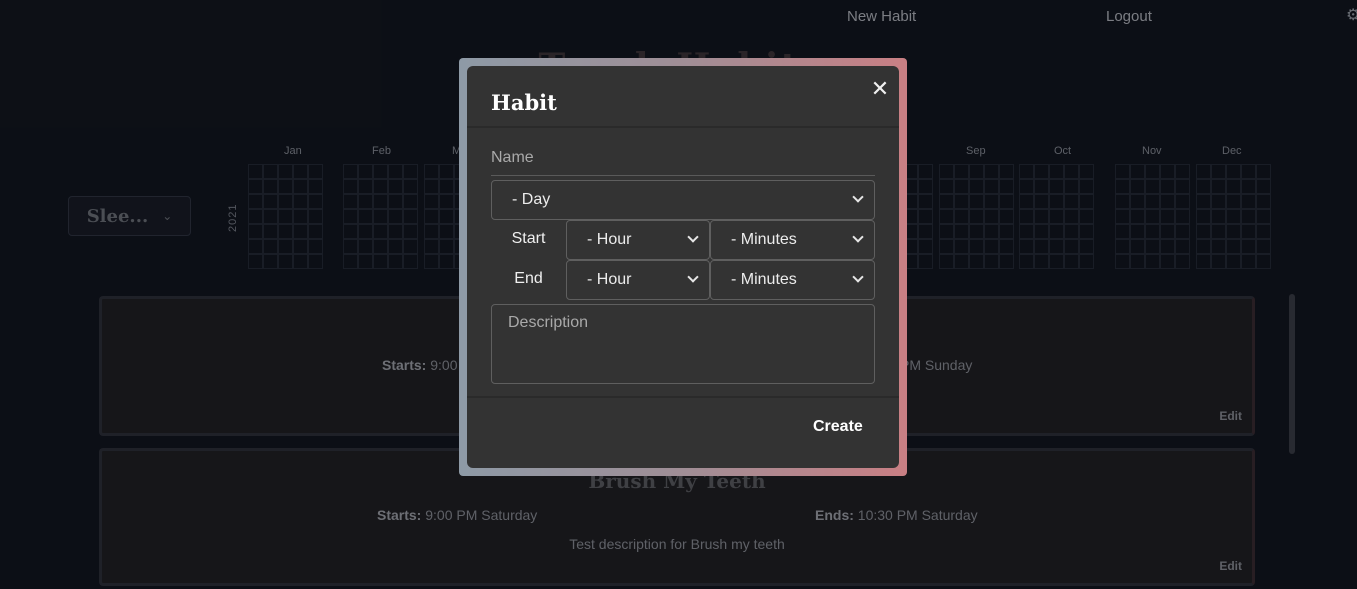  I want to click on end-minutes-select: - Minutes, so click(792, 280).